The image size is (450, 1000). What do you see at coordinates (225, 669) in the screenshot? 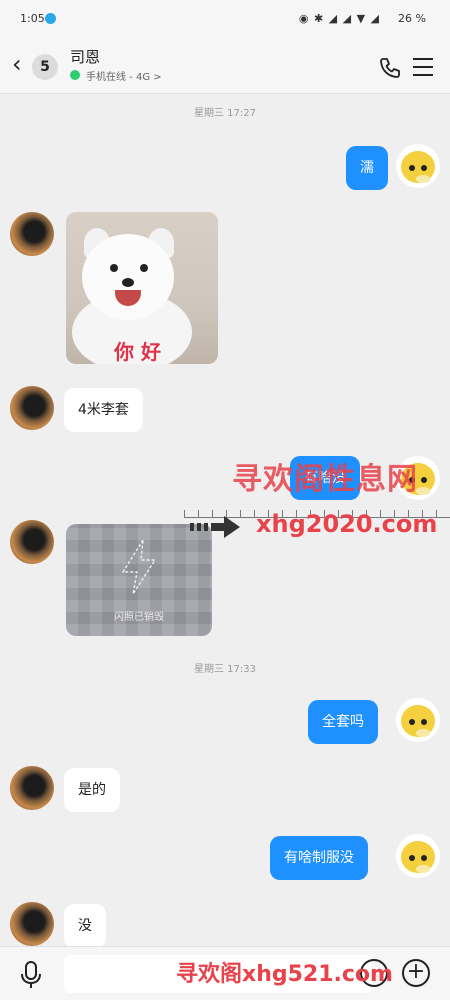
I see `timestamp: 星期三 17:33` at bounding box center [225, 669].